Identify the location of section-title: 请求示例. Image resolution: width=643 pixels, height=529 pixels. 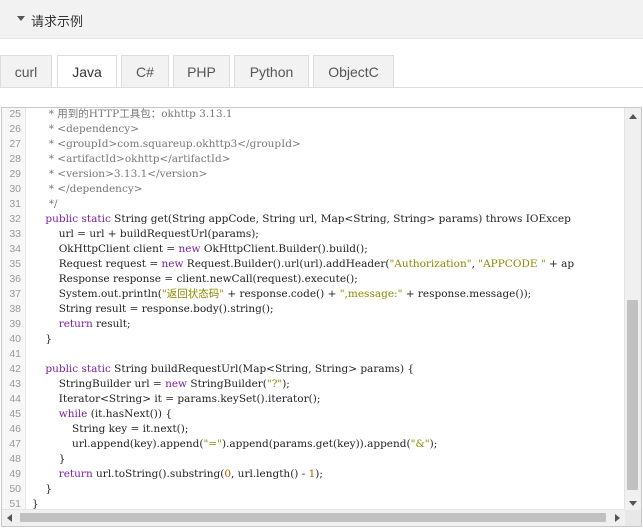
(57, 21).